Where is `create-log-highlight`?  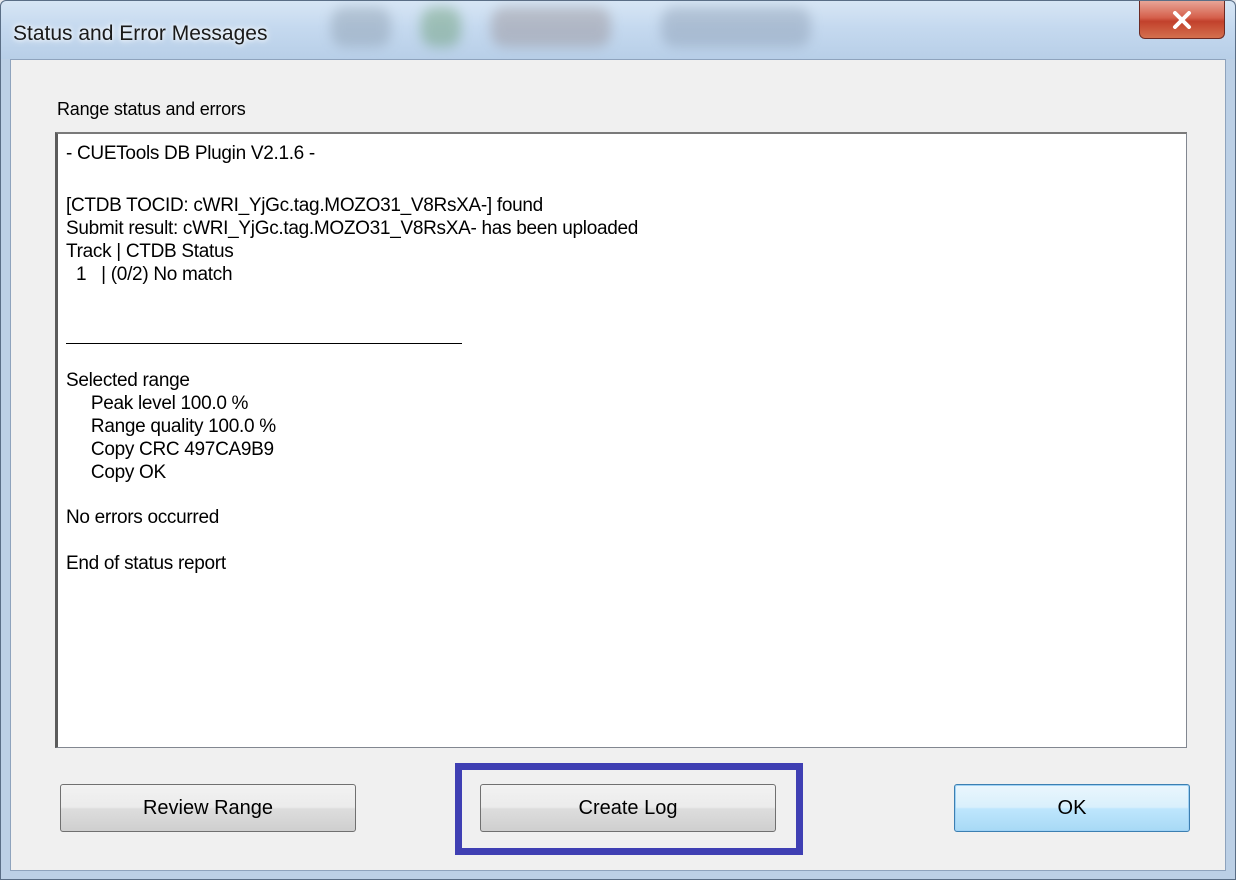 create-log-highlight is located at coordinates (629, 809).